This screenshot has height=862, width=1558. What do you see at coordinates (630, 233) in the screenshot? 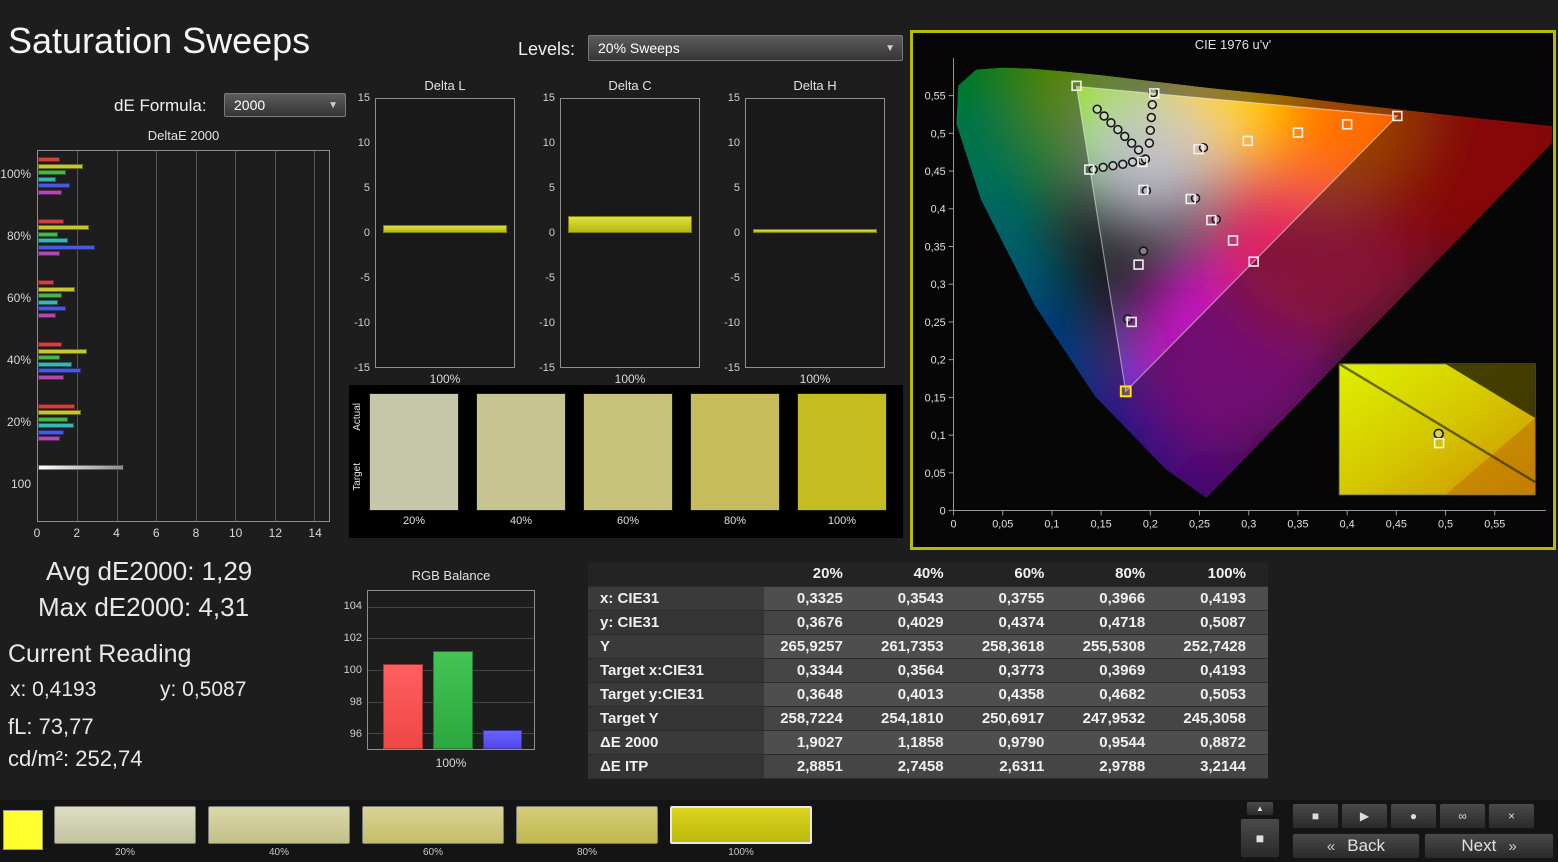
I see `plot-area` at bounding box center [630, 233].